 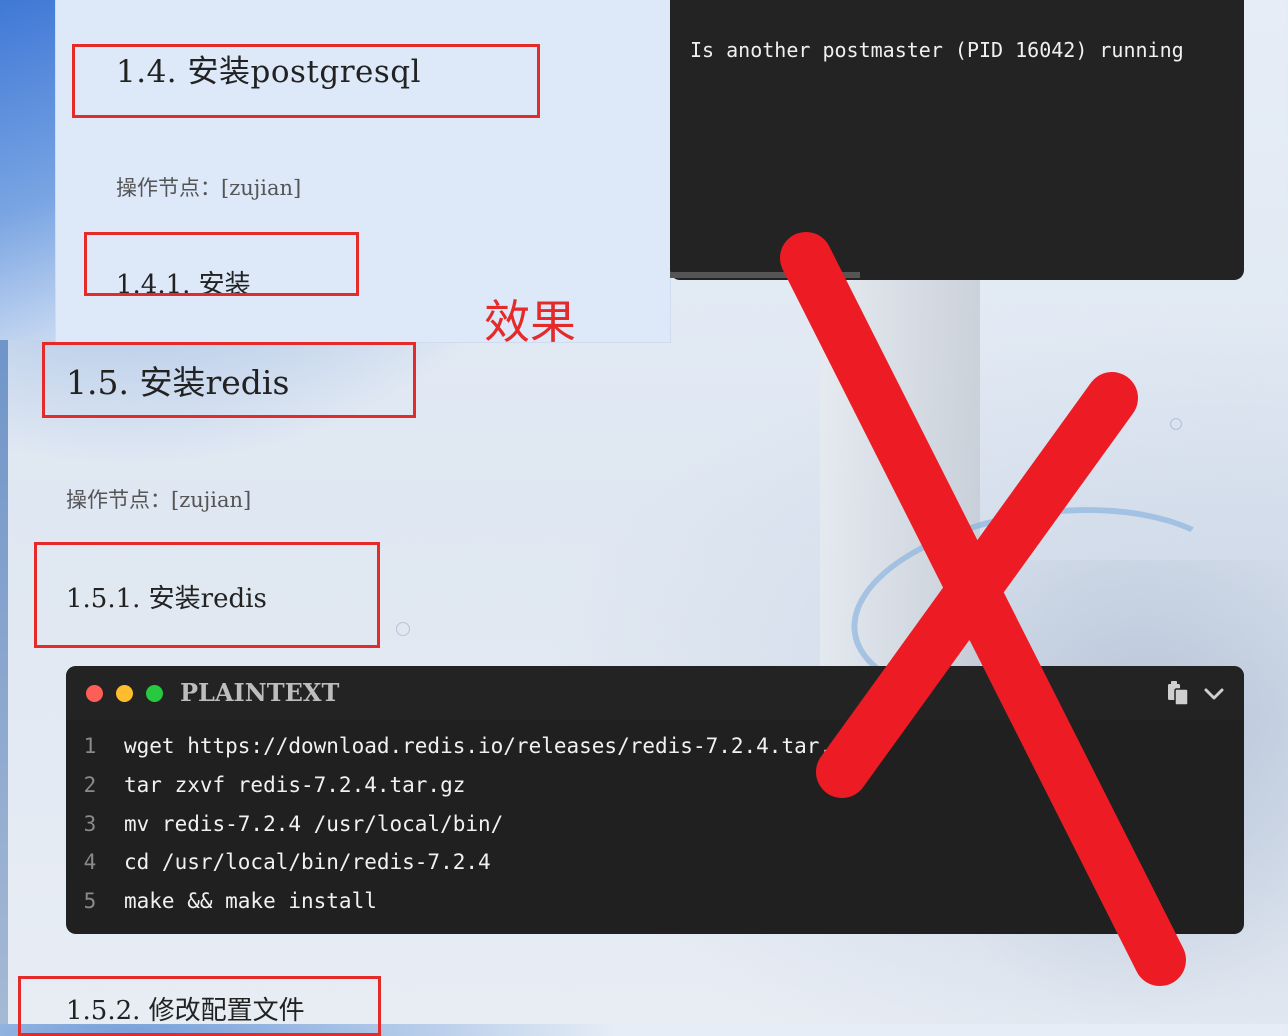 I want to click on chevron-down-icon, so click(x=1214, y=694).